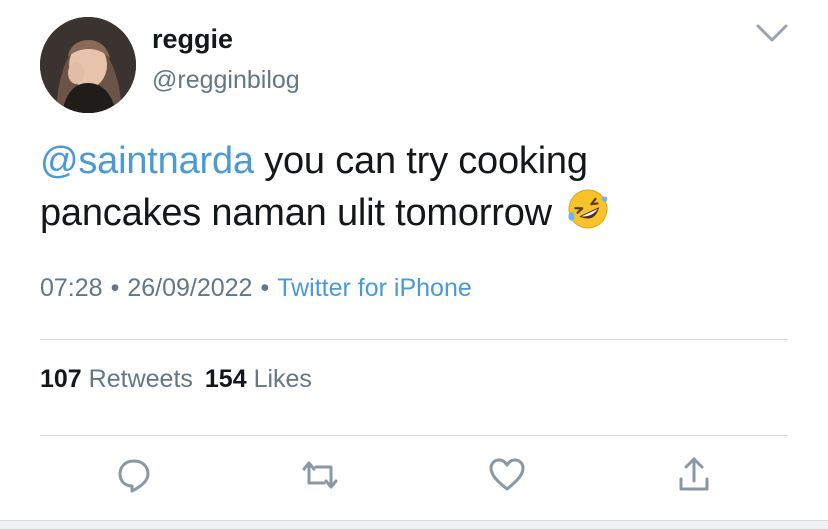  I want to click on tweet-metadata: 07:28 • 26/09/2022 • Twitter for iPhone, so click(256, 288).